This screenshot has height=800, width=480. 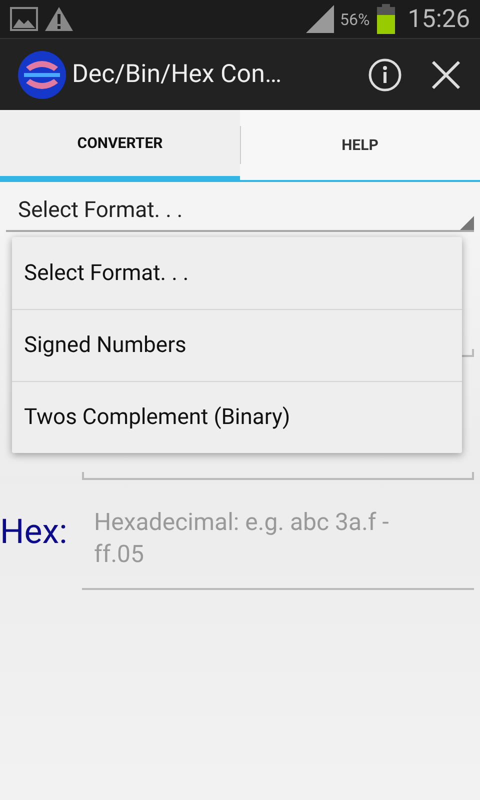 I want to click on tab: CONVERTER, so click(x=120, y=146).